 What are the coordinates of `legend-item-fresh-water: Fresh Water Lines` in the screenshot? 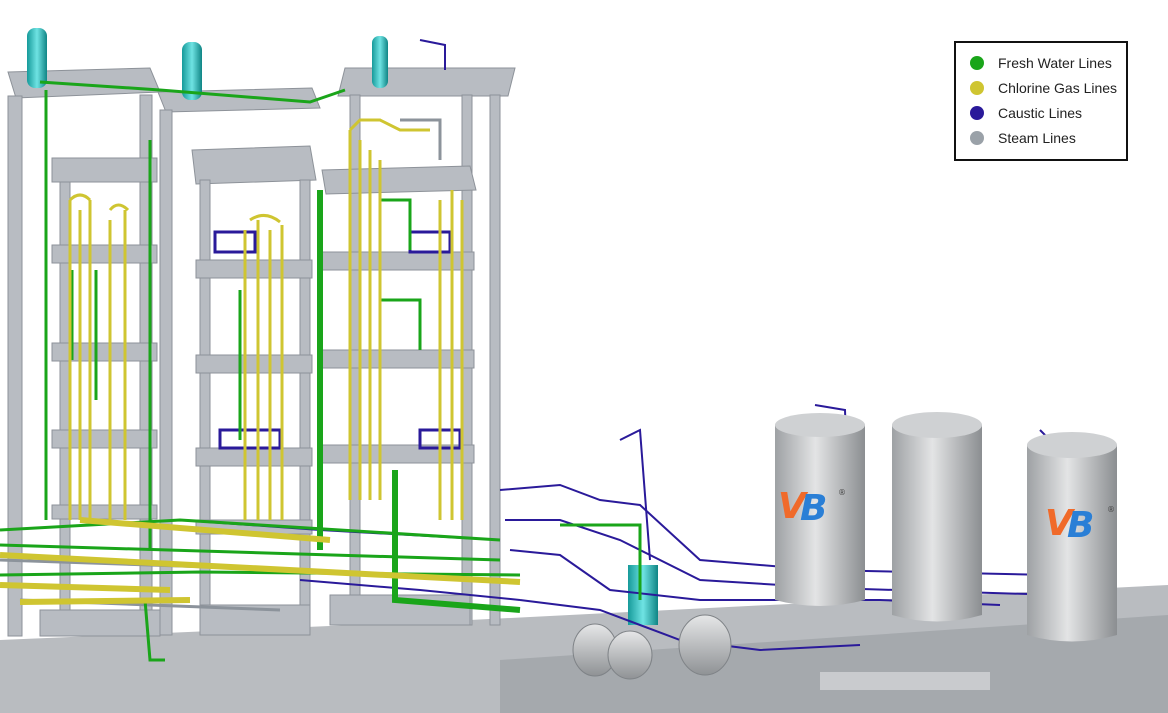 It's located at (1048, 62).